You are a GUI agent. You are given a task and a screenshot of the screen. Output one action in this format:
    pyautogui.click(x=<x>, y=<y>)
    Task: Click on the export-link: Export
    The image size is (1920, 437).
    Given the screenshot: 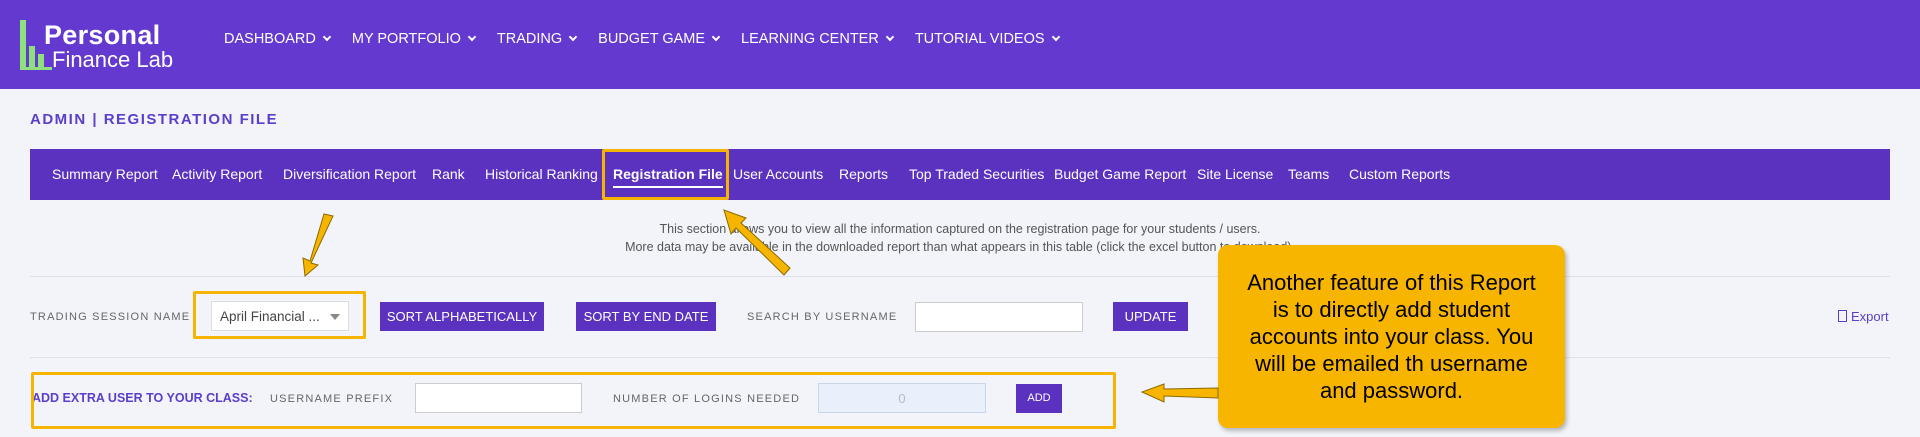 What is the action you would take?
    pyautogui.click(x=1863, y=316)
    